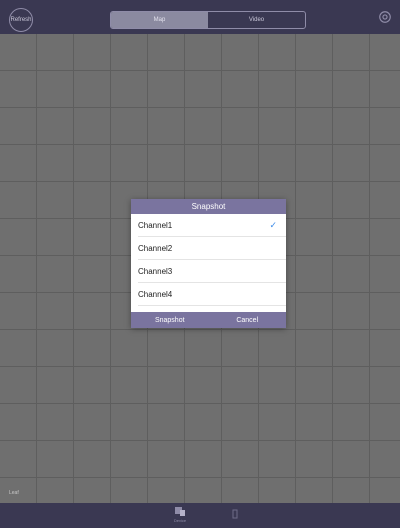 The height and width of the screenshot is (528, 400). I want to click on info-icon, so click(235, 514).